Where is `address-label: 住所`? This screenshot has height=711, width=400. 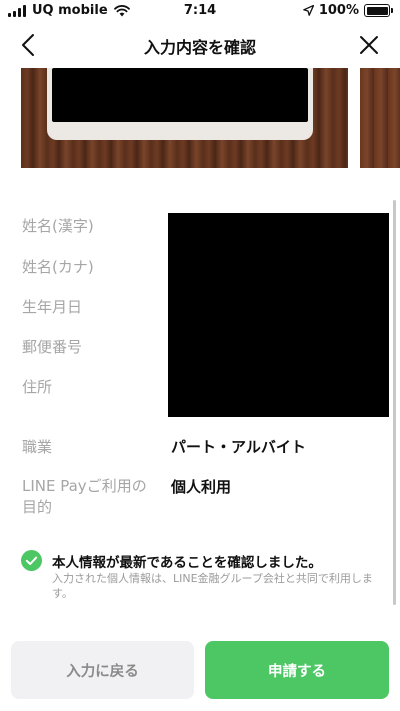 address-label: 住所 is located at coordinates (37, 387).